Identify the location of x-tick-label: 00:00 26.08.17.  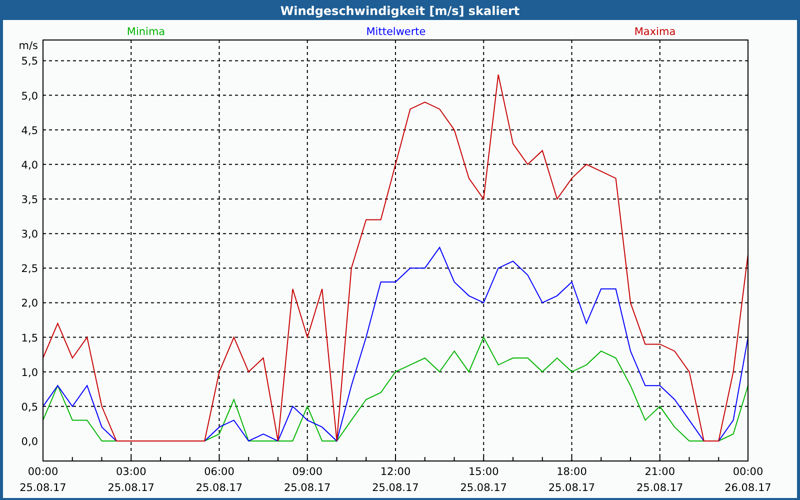
(748, 480).